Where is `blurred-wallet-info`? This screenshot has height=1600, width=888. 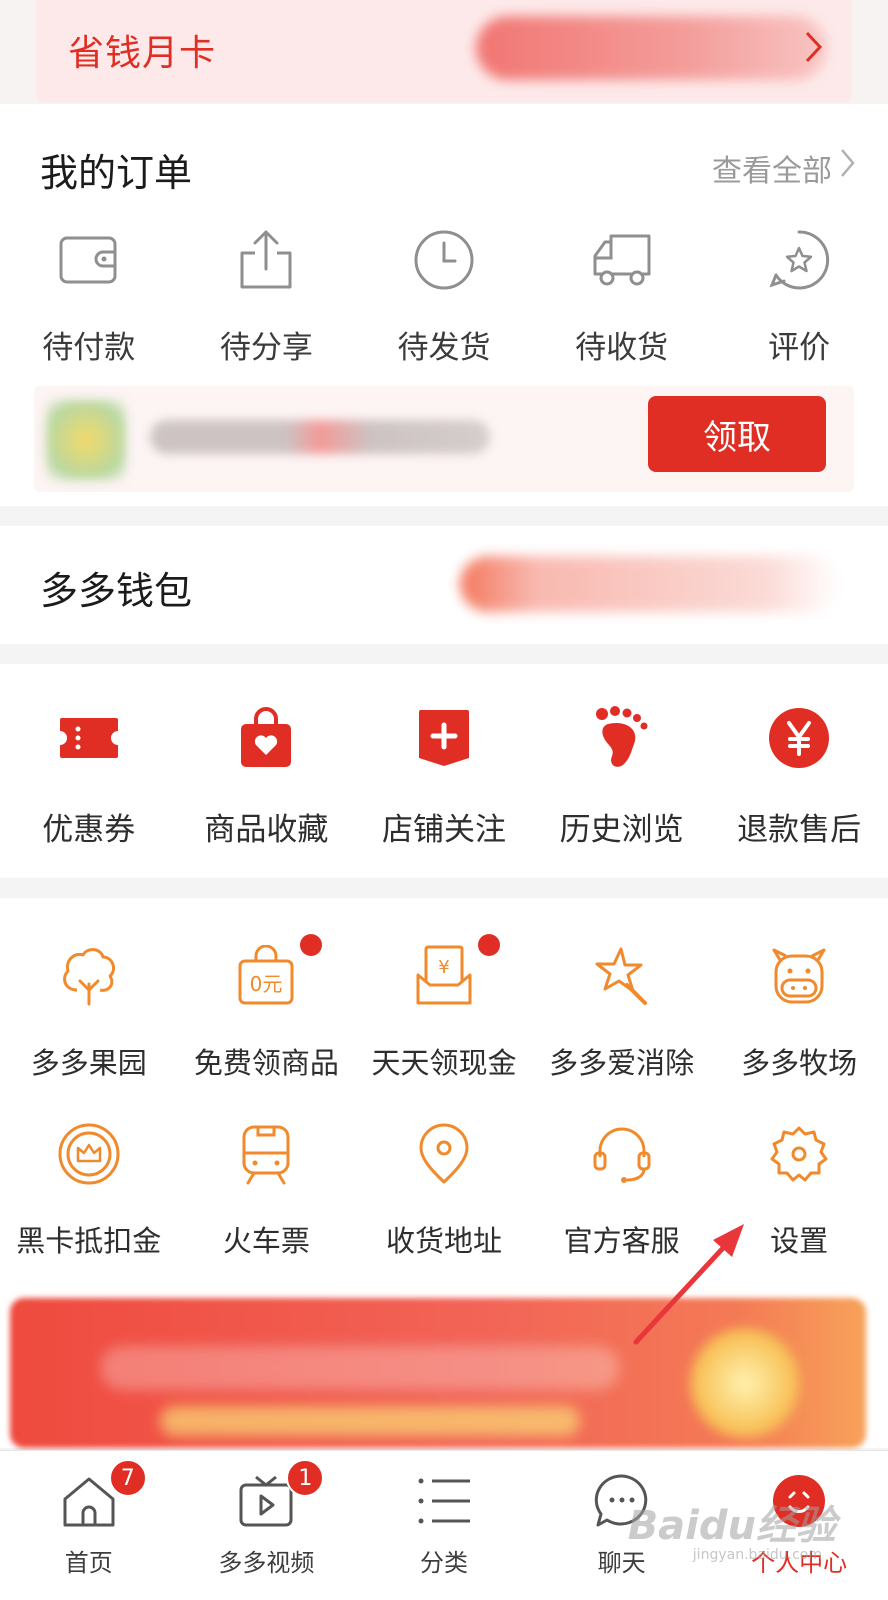
blurred-wallet-info is located at coordinates (650, 584).